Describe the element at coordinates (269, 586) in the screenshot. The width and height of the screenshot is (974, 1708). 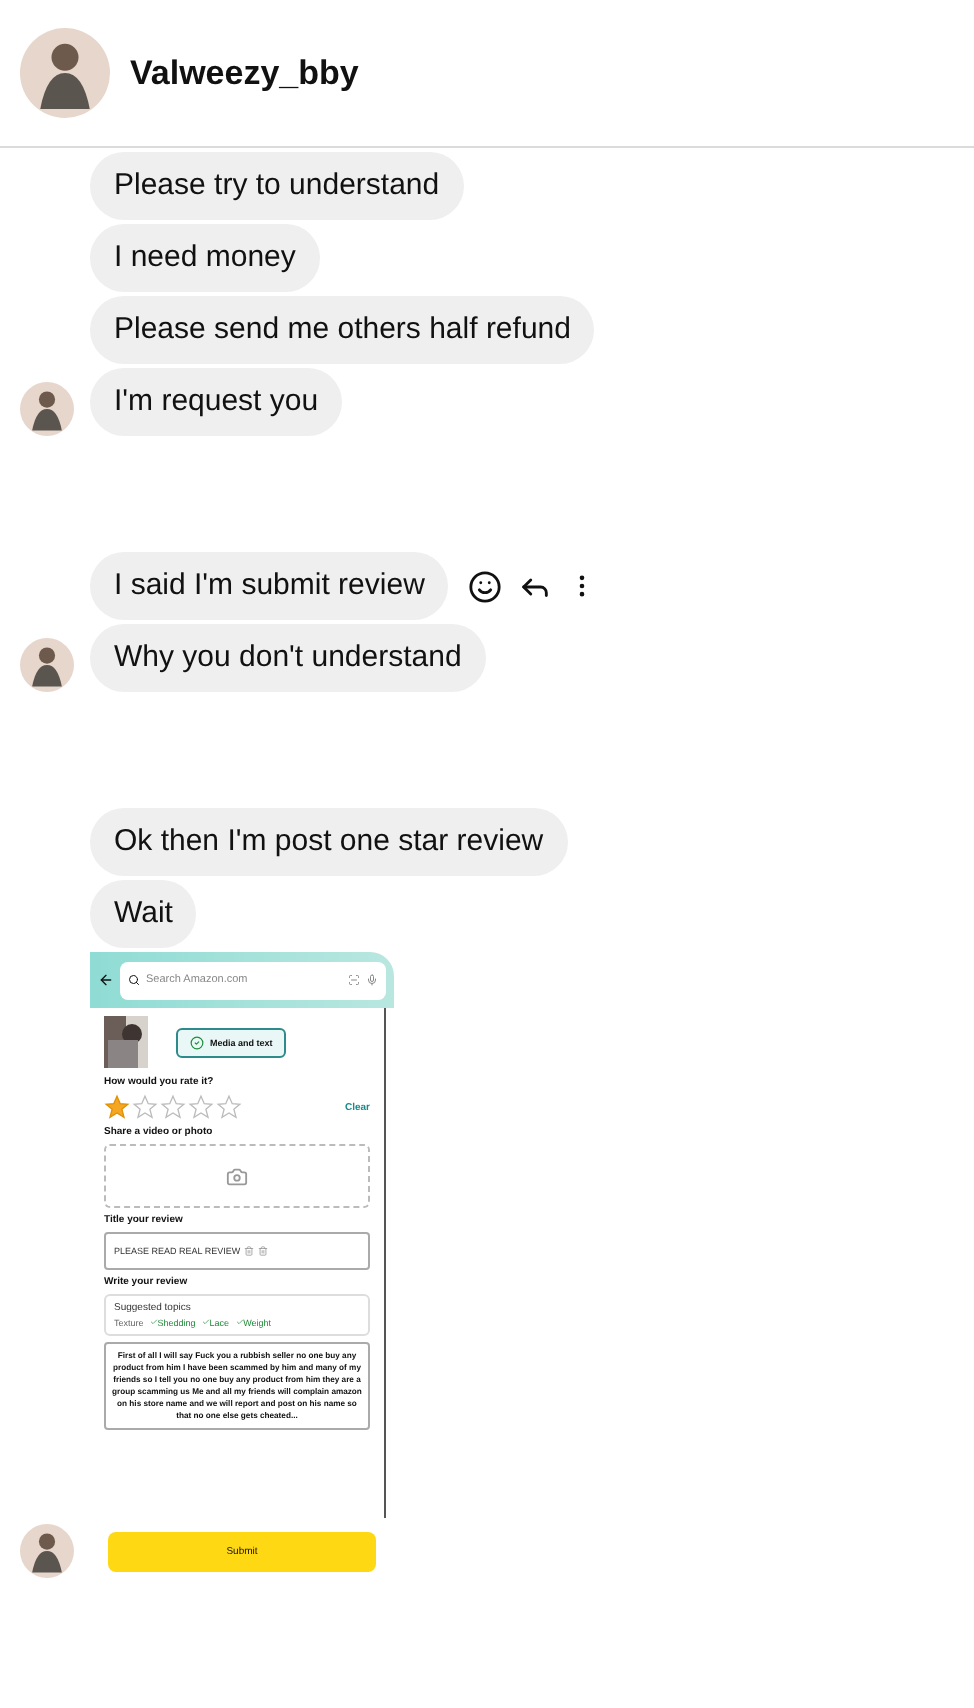
I see `message-bubble: I said I'm submit review` at that location.